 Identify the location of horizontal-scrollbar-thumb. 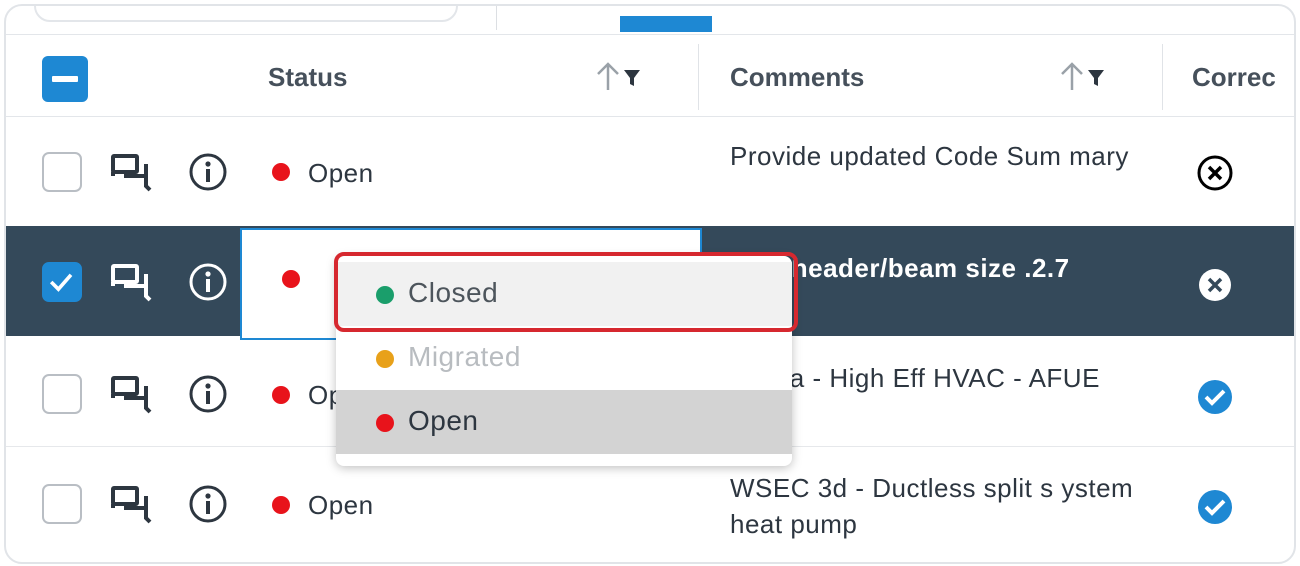
(666, 24).